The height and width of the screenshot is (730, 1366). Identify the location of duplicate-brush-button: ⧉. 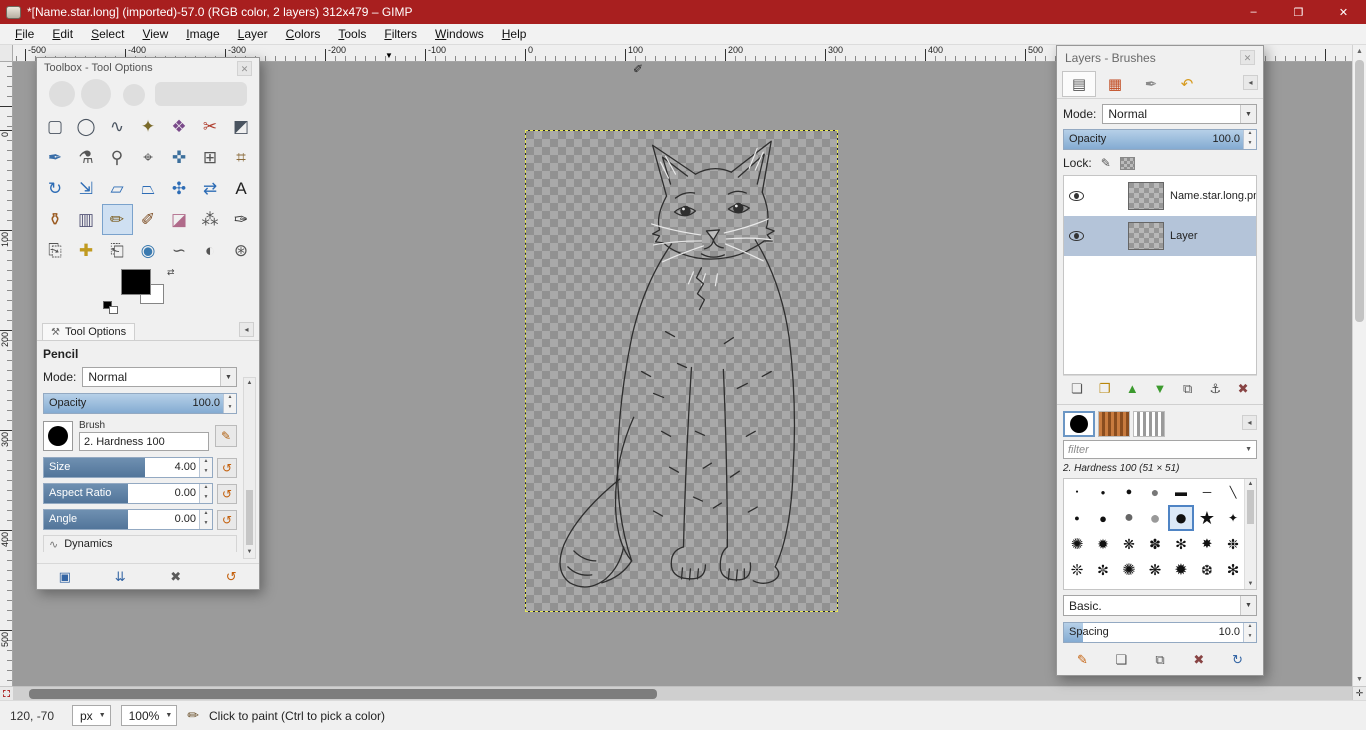
(1160, 660).